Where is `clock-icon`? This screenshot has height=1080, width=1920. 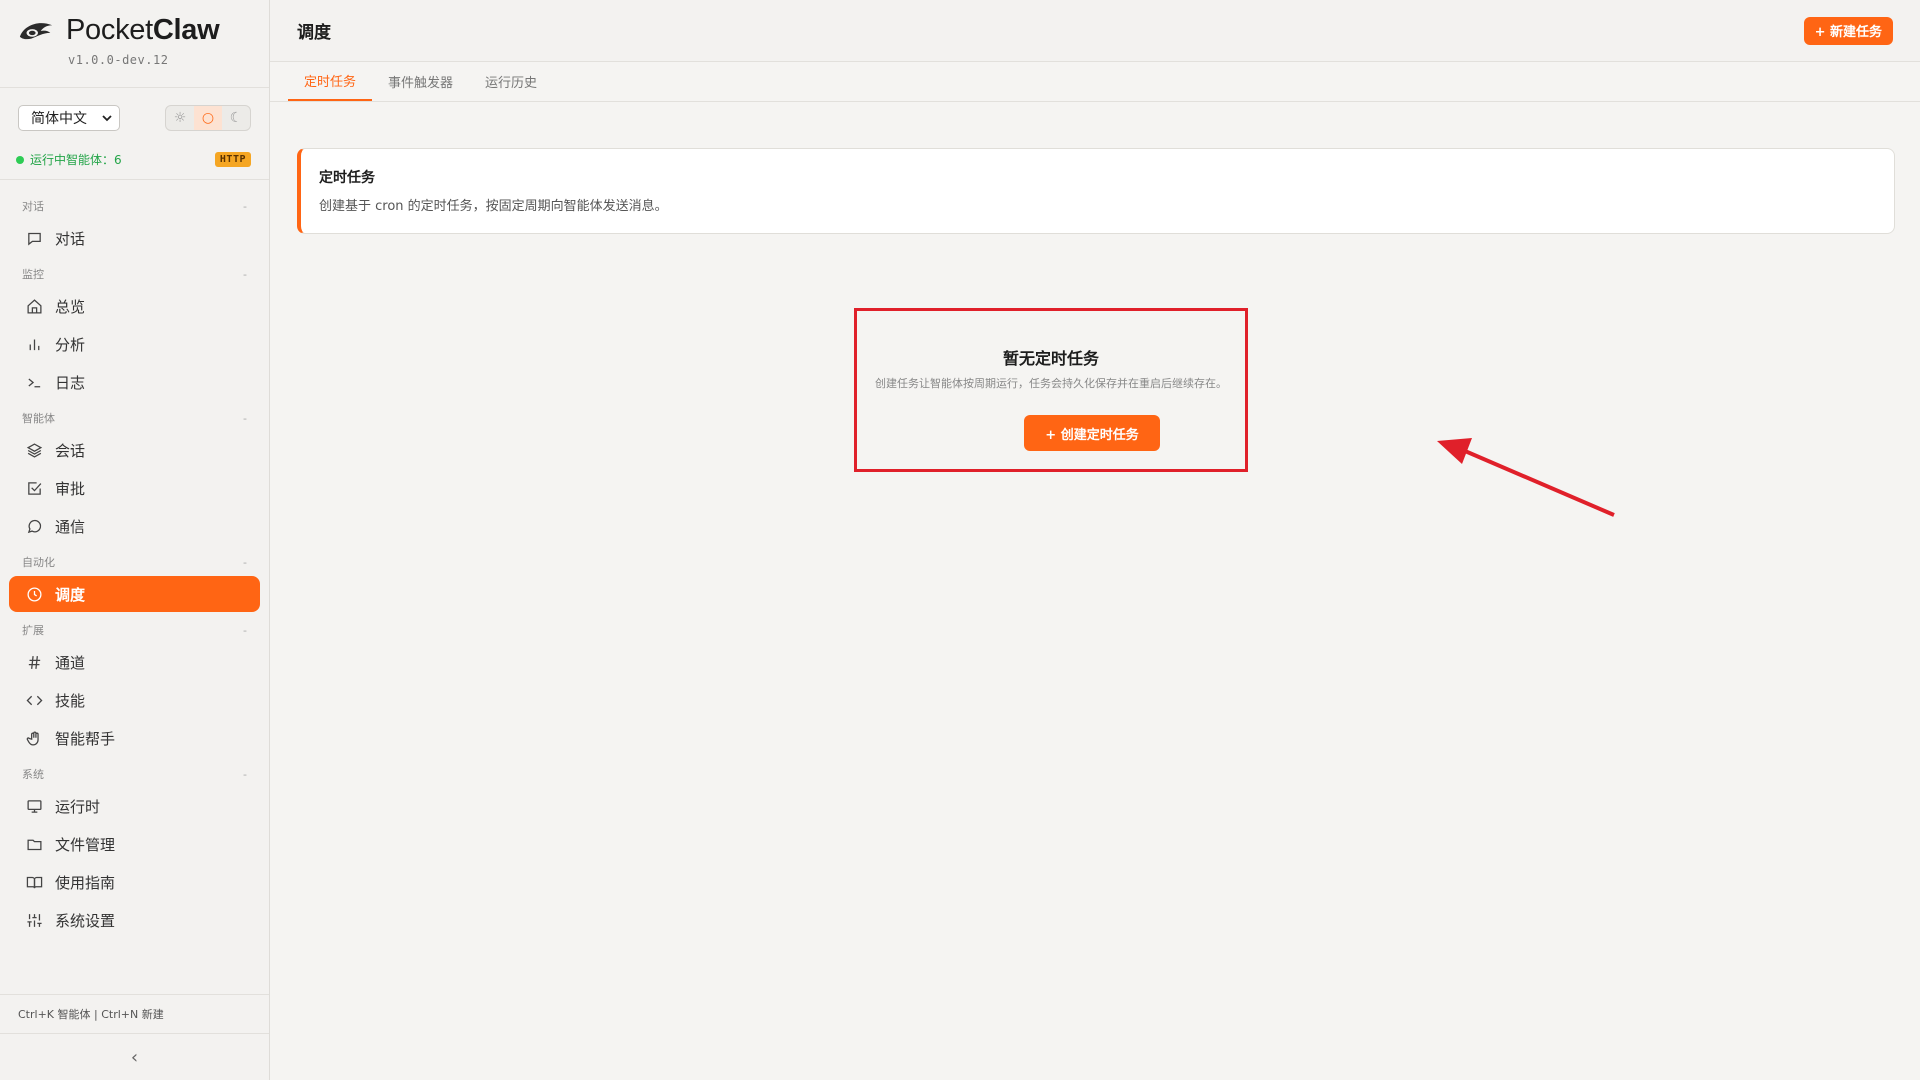 clock-icon is located at coordinates (34, 594).